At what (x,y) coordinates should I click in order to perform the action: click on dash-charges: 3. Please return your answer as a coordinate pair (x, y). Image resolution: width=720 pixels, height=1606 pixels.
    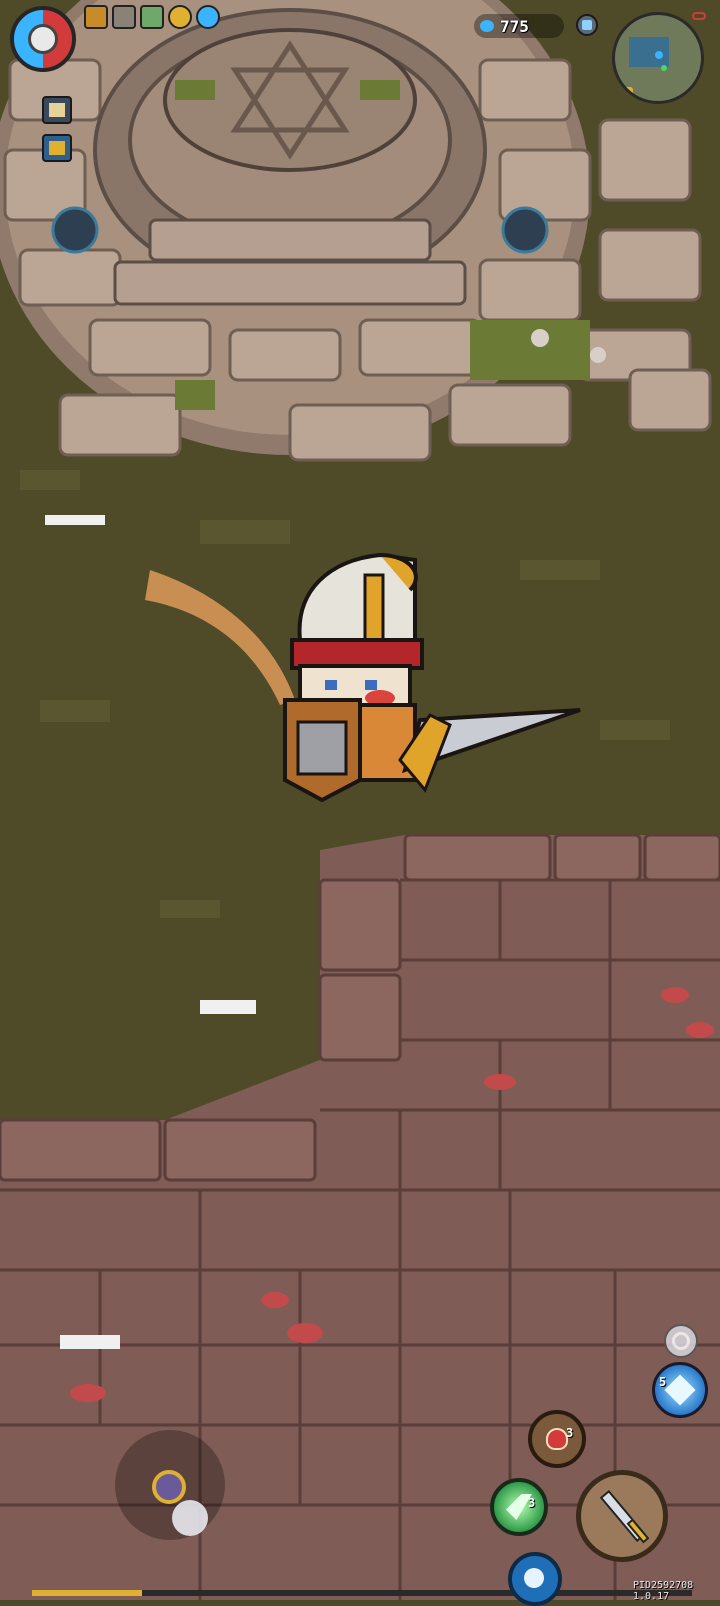
    Looking at the image, I should click on (532, 1503).